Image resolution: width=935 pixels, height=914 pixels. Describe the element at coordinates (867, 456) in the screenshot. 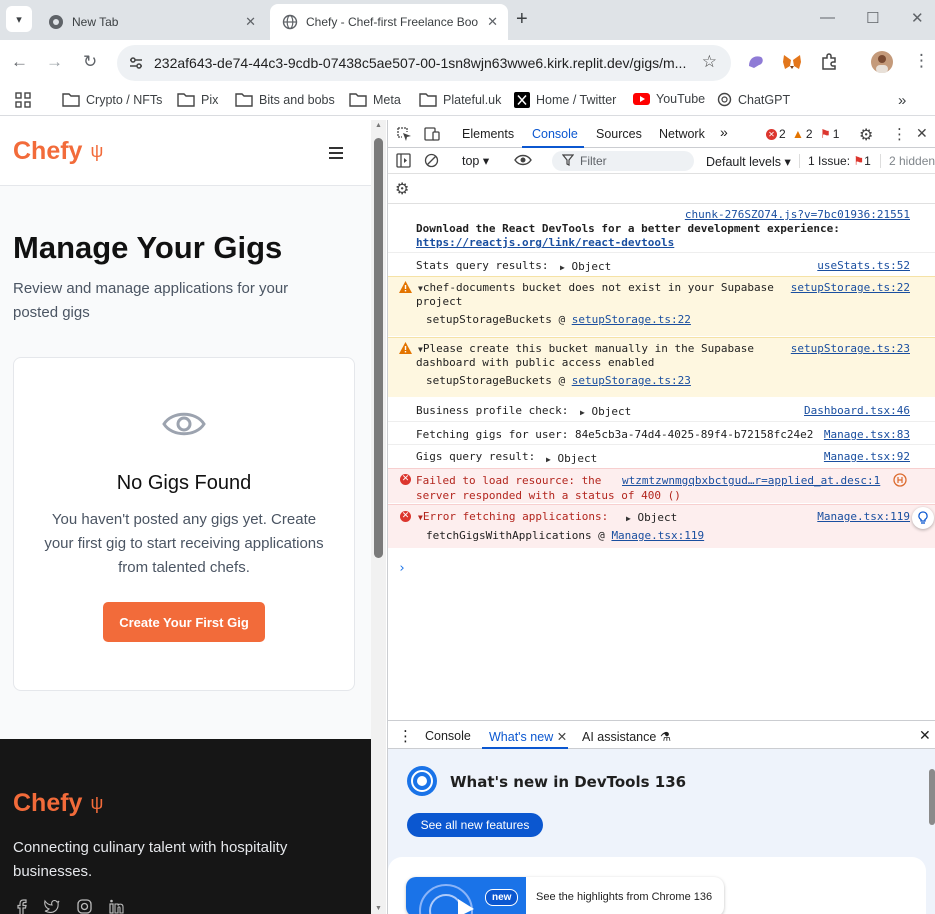

I see `source-link: Manage.tsx:92` at that location.